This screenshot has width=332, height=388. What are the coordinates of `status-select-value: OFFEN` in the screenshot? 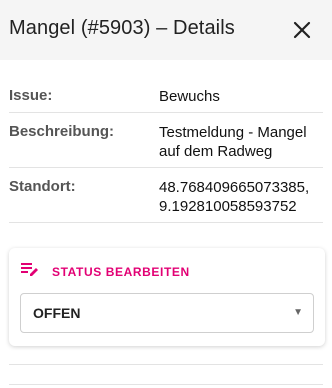 It's located at (57, 313).